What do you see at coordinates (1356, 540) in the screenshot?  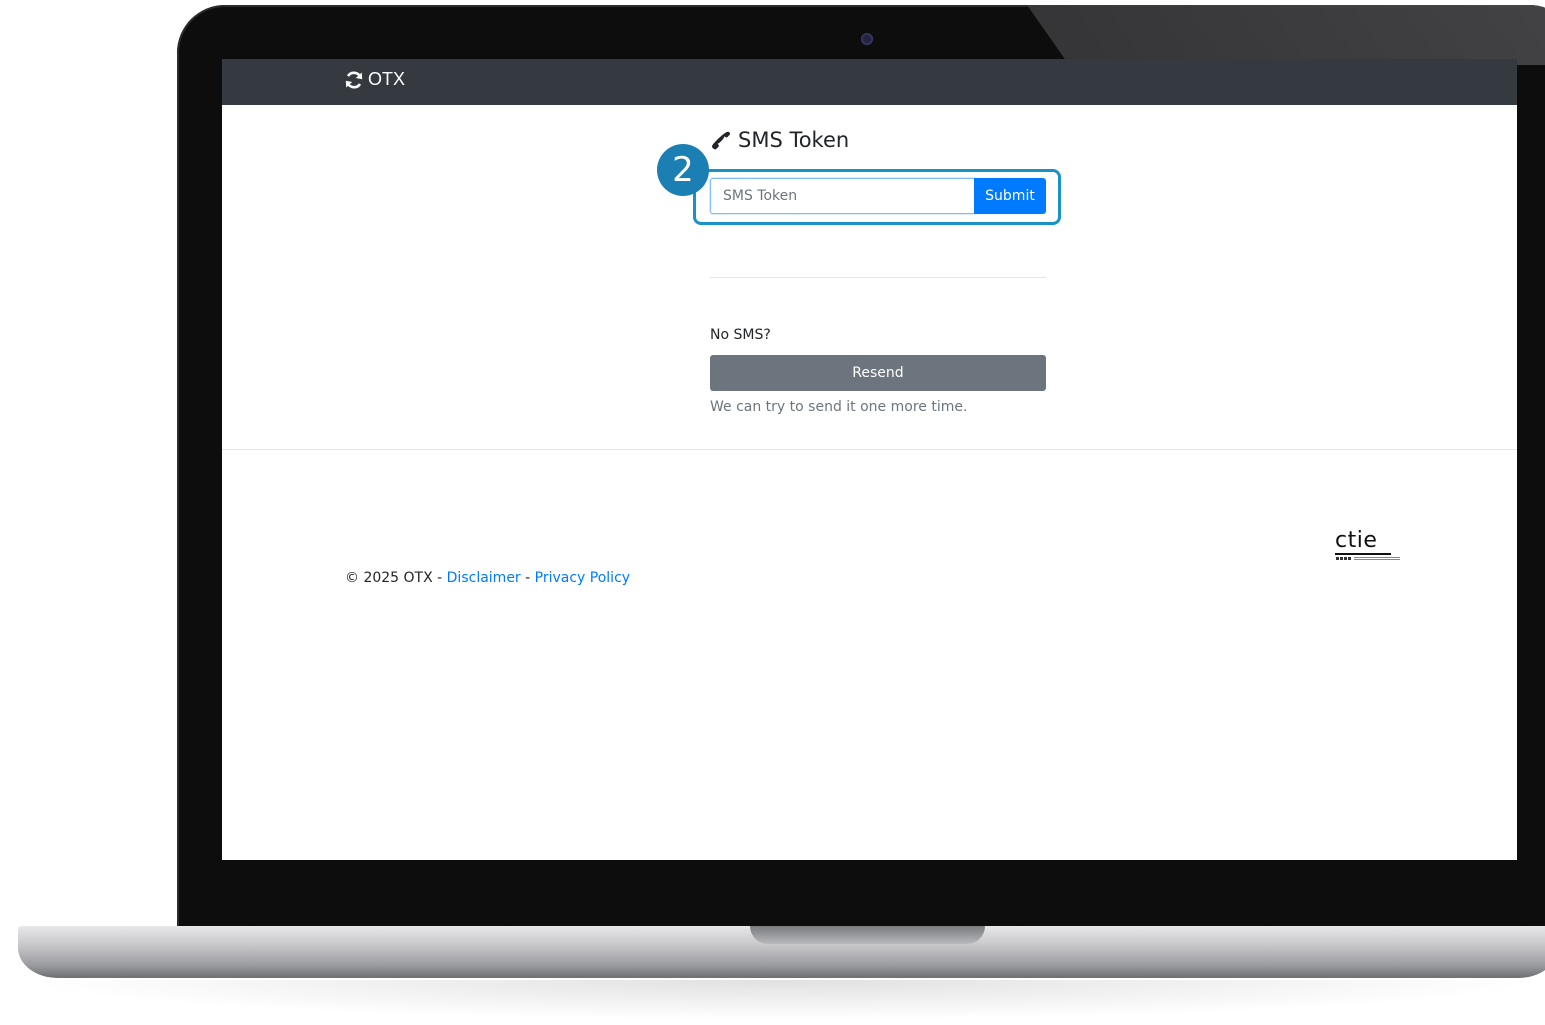 I see `ctie-logo-text: ctie` at bounding box center [1356, 540].